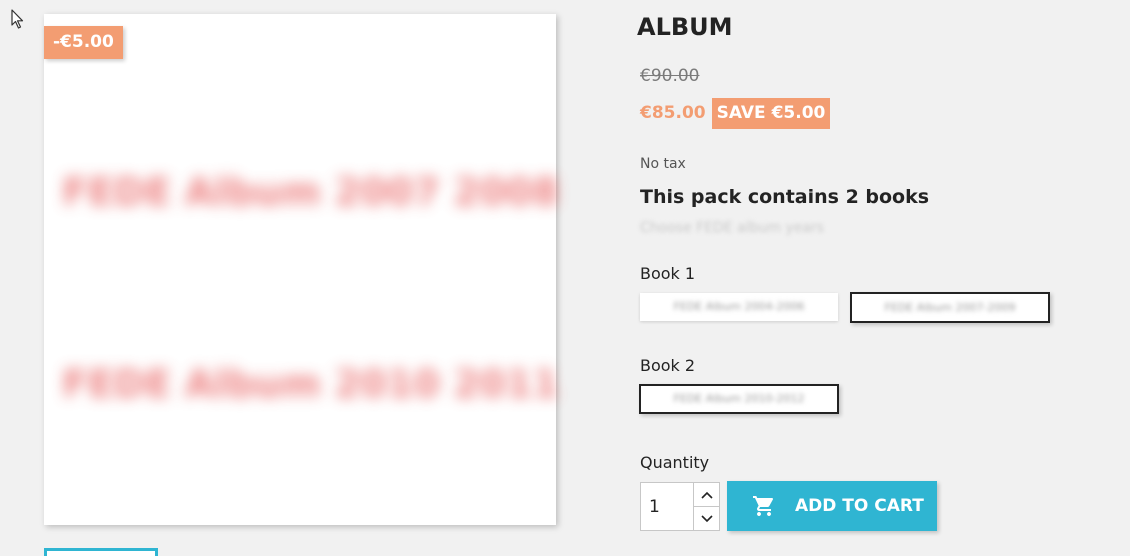 The height and width of the screenshot is (556, 1130). What do you see at coordinates (675, 462) in the screenshot?
I see `quantity-label: Quantity` at bounding box center [675, 462].